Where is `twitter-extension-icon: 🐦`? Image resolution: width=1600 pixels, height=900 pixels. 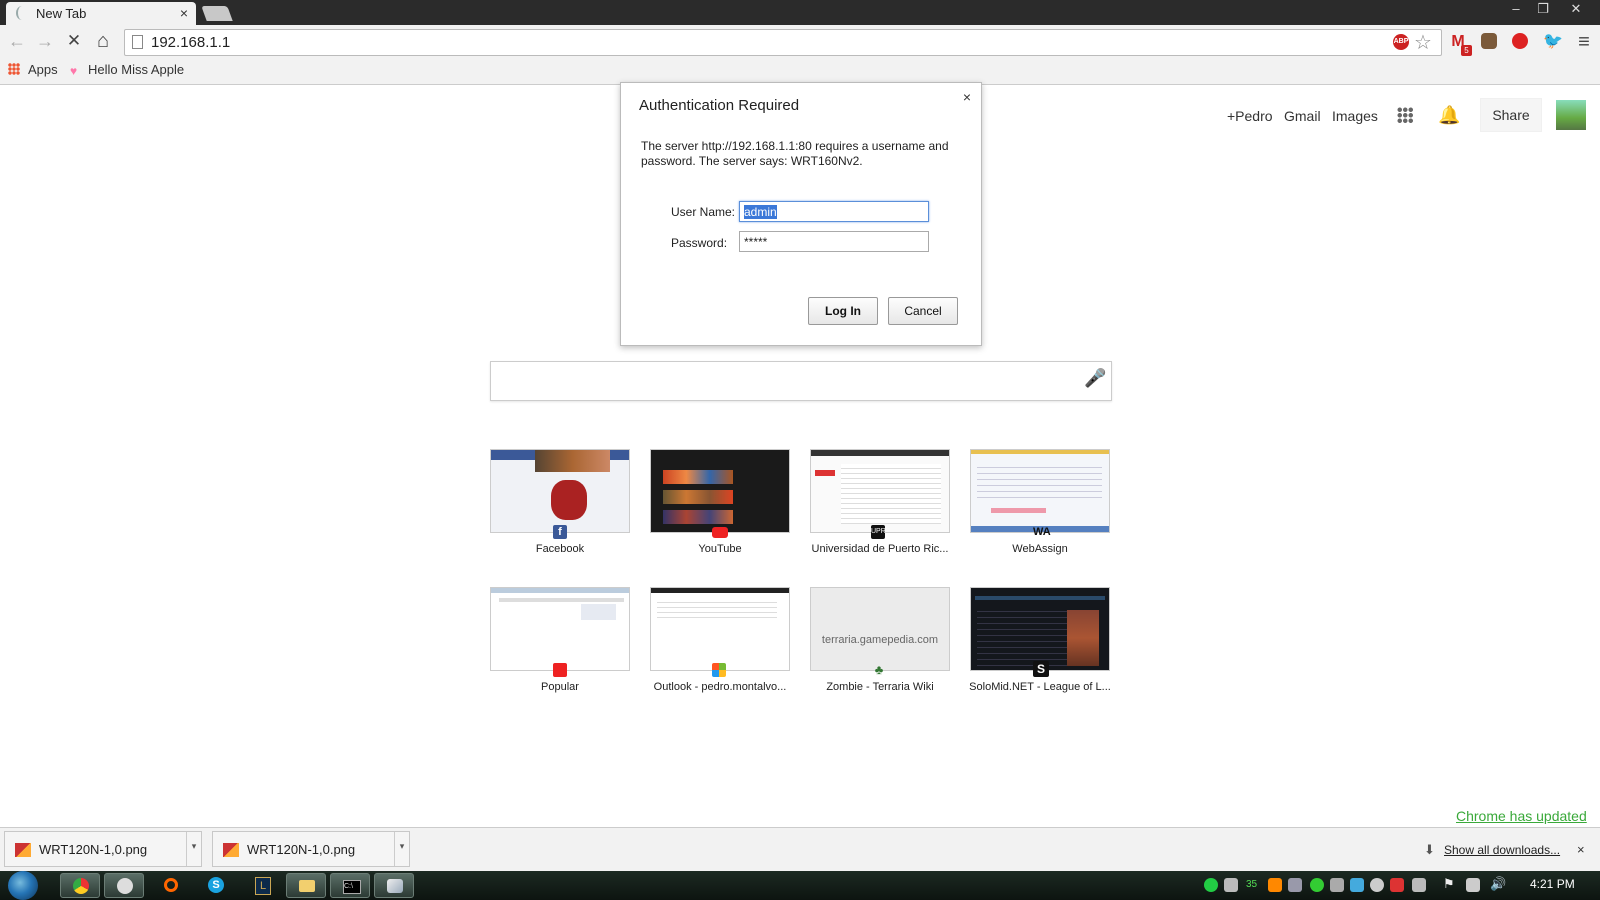
twitter-extension-icon: 🐦 is located at coordinates (1553, 42).